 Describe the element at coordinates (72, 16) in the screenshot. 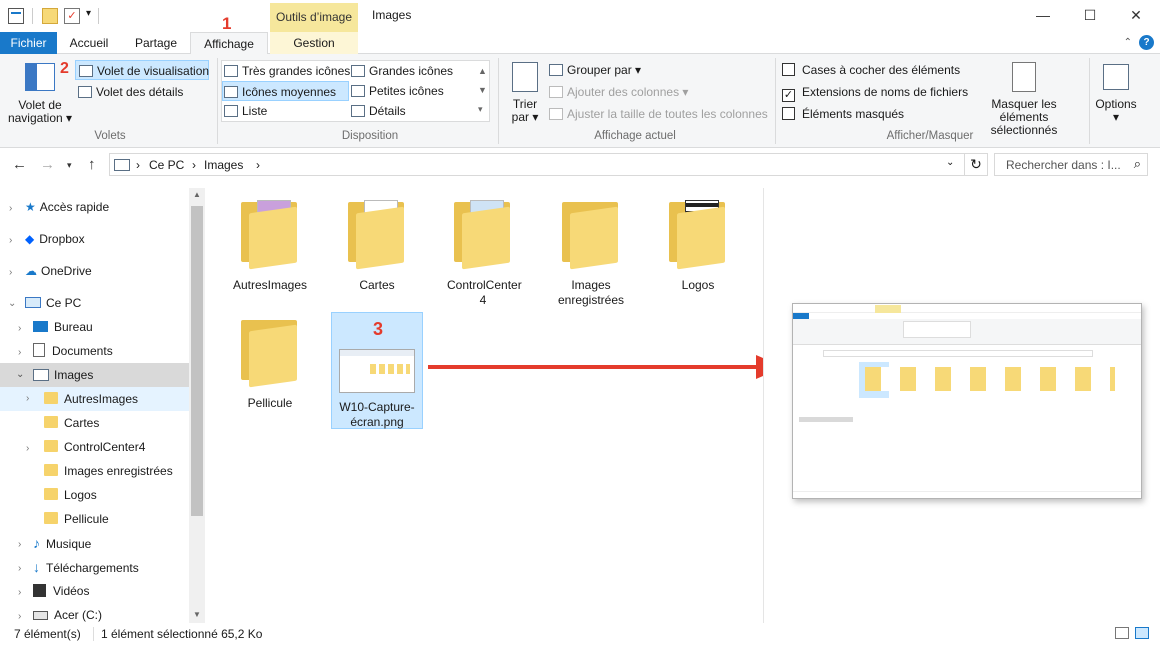

I see `properties-icon: ✓` at that location.